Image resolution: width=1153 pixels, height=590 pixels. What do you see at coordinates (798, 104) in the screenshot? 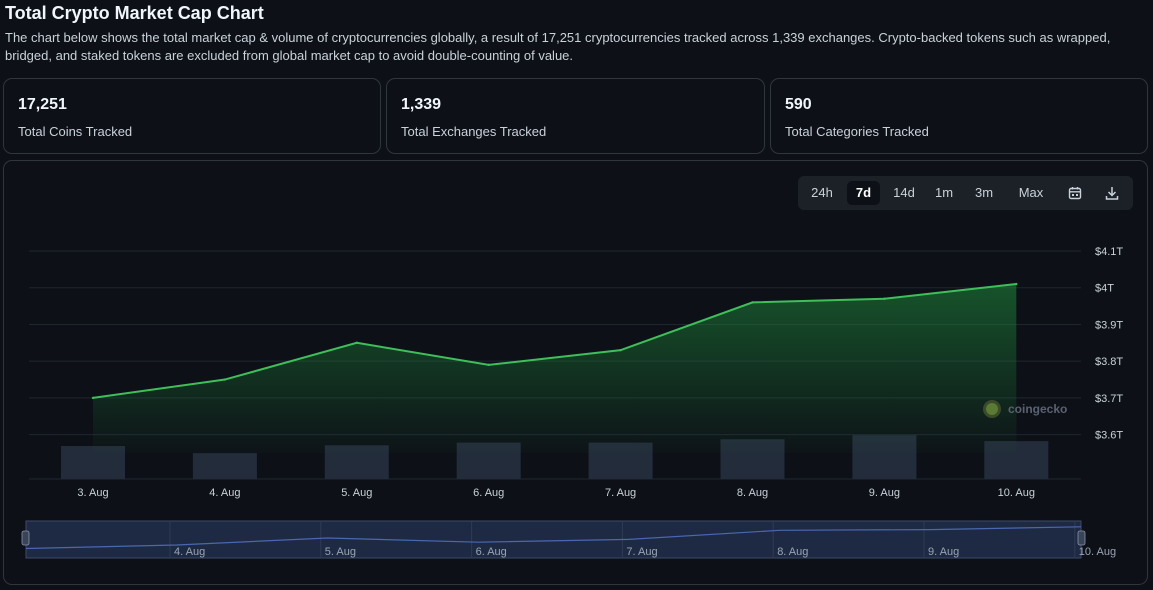
I see `stat-value-categories: 590` at bounding box center [798, 104].